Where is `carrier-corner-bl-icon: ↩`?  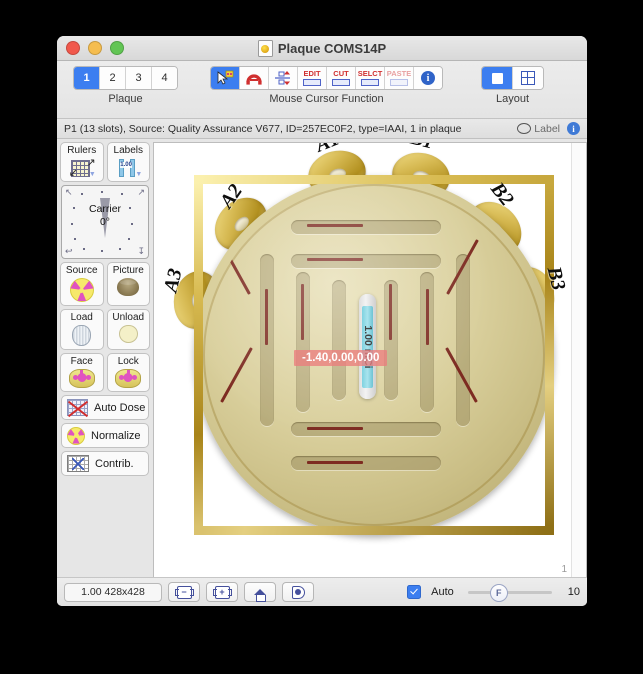 carrier-corner-bl-icon: ↩ is located at coordinates (69, 251).